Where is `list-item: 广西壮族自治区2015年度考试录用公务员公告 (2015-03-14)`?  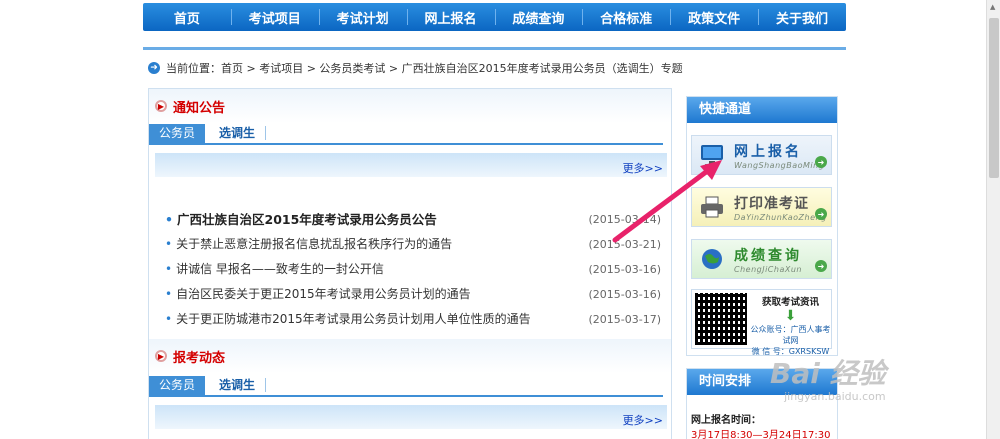
list-item: 广西壮族自治区2015年度考试录用公务员公告 (2015-03-14) is located at coordinates (413, 219).